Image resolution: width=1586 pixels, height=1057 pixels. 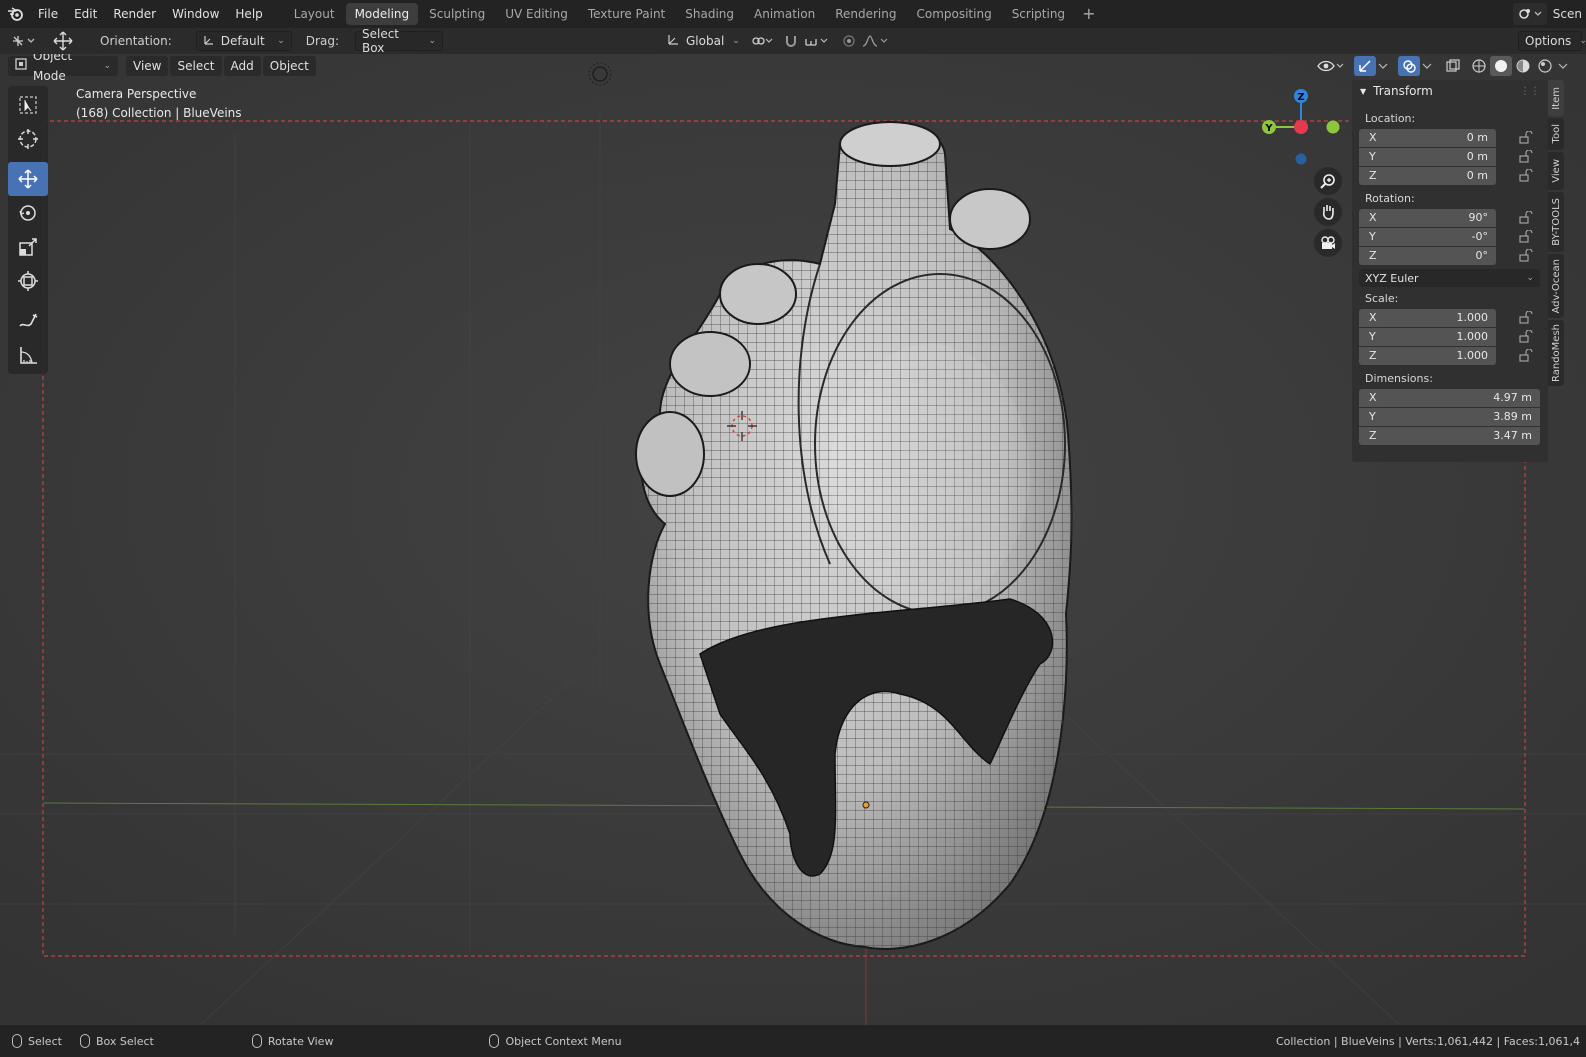 I want to click on gizmo-toggle-icon, so click(x=1365, y=66).